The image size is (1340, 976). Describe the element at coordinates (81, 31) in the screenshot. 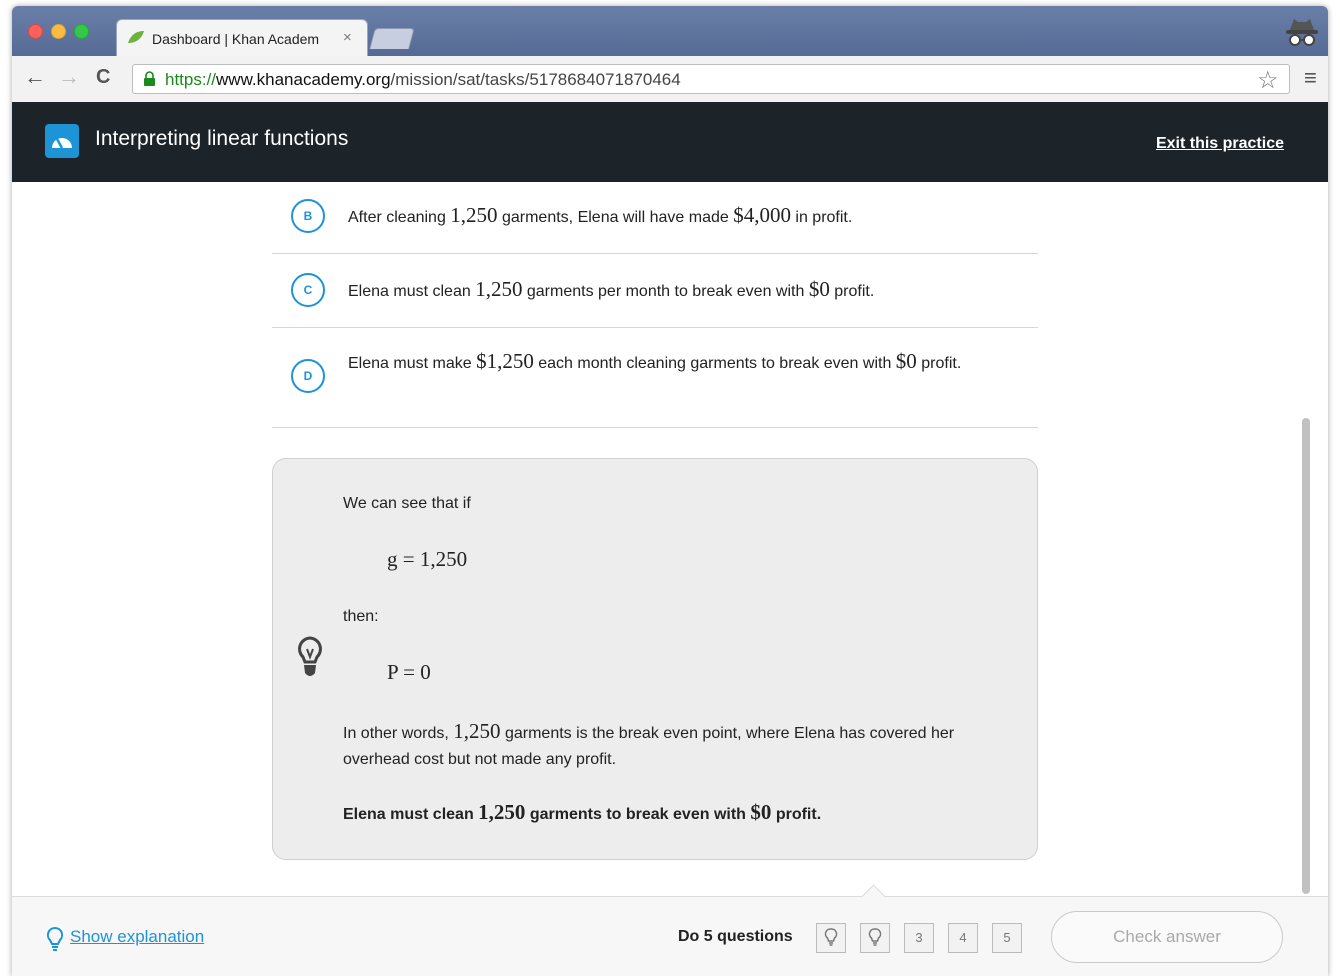

I see `maximize-window-button` at that location.